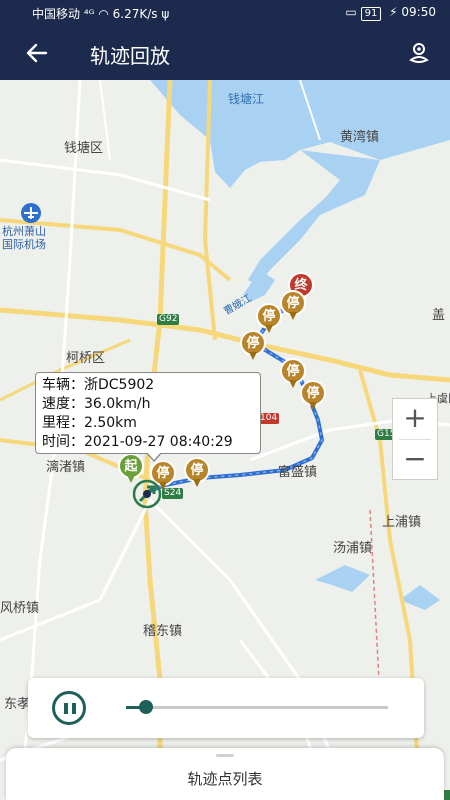 This screenshot has height=800, width=450. I want to click on vehicle-marker-icon, so click(147, 496).